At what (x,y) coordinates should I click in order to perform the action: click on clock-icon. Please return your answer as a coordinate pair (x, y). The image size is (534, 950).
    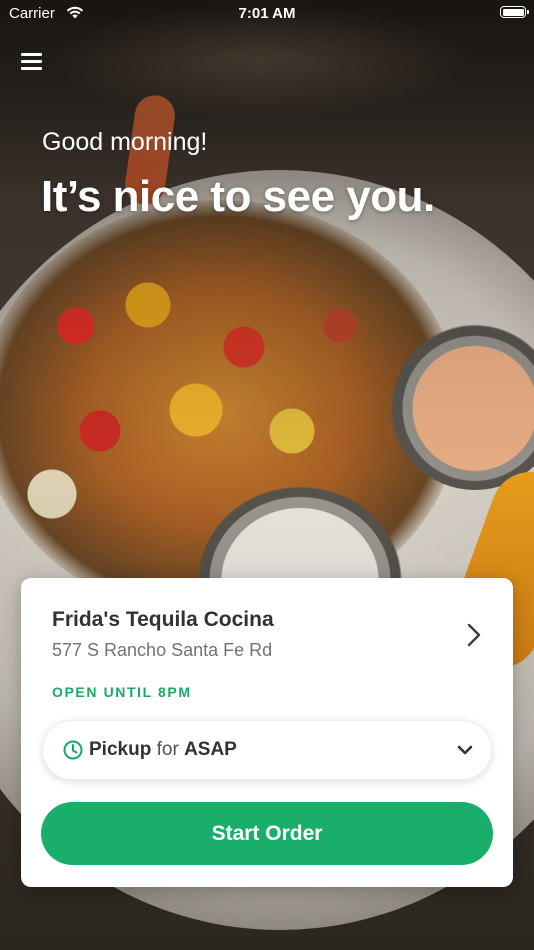
    Looking at the image, I should click on (73, 750).